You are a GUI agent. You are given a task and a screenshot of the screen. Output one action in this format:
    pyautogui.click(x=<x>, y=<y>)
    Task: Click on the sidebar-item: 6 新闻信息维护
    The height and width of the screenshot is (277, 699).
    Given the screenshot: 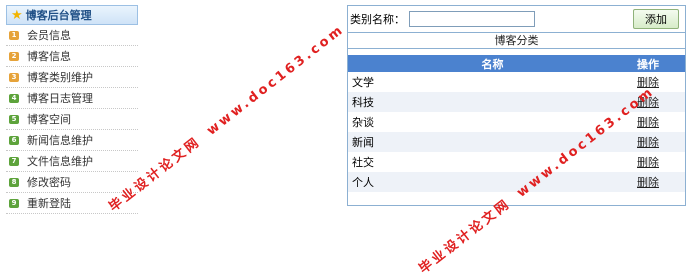 What is the action you would take?
    pyautogui.click(x=72, y=140)
    